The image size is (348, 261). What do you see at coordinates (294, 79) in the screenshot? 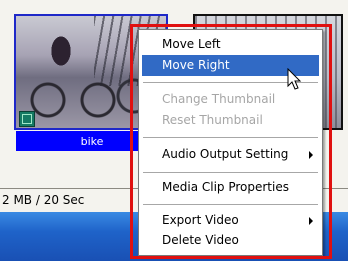
I see `mouse-pointer-icon` at bounding box center [294, 79].